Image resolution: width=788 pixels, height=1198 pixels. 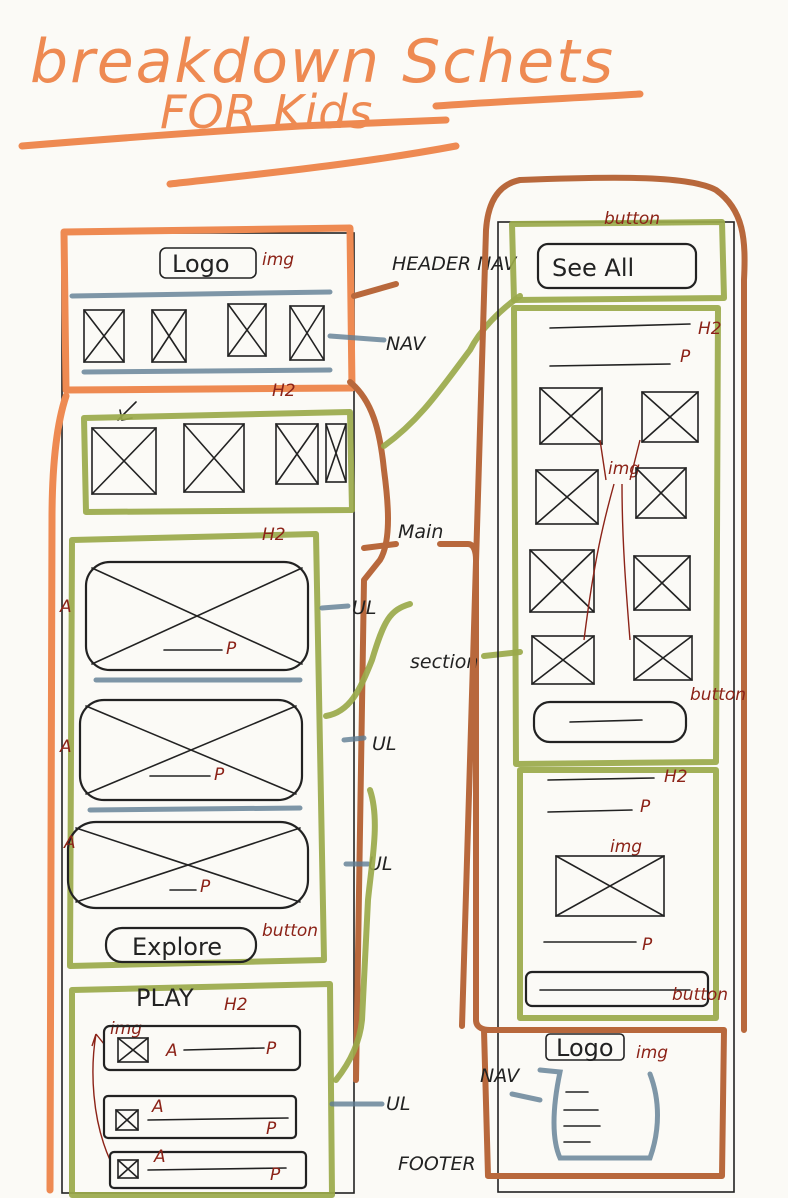 What do you see at coordinates (620, 326) in the screenshot?
I see `gallery-heading-line` at bounding box center [620, 326].